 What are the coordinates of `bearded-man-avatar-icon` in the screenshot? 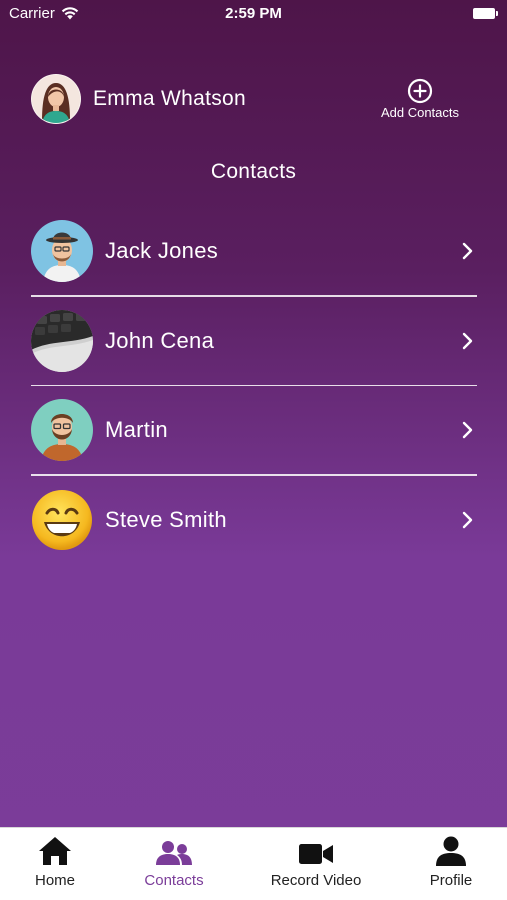 It's located at (62, 430).